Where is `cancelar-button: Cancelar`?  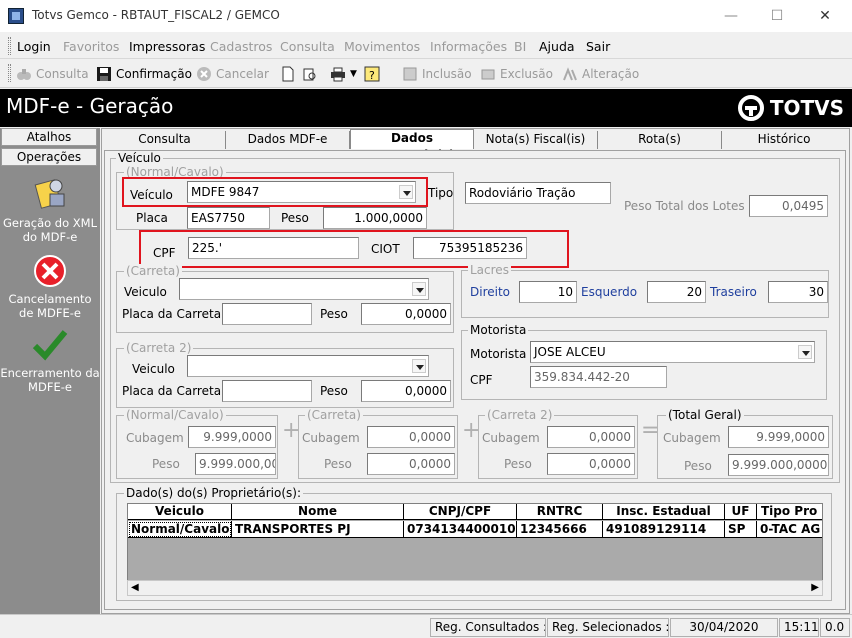
cancelar-button: Cancelar is located at coordinates (232, 74).